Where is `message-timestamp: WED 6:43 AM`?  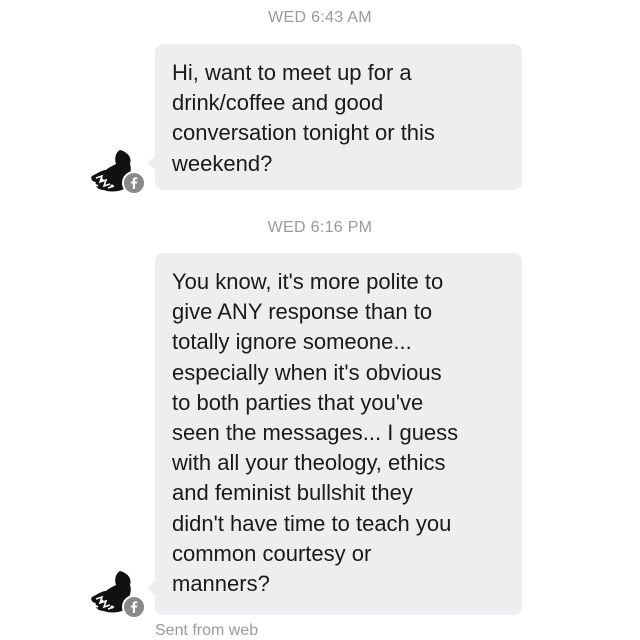 message-timestamp: WED 6:43 AM is located at coordinates (320, 17).